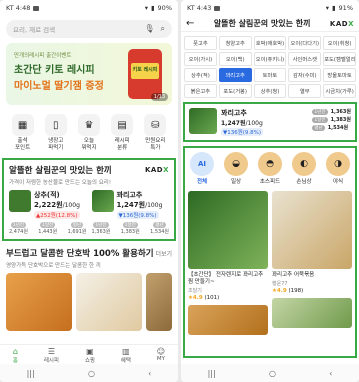  Describe the element at coordinates (200, 91) in the screenshot. I see `produce-grid-cell: 붉은고추` at that location.